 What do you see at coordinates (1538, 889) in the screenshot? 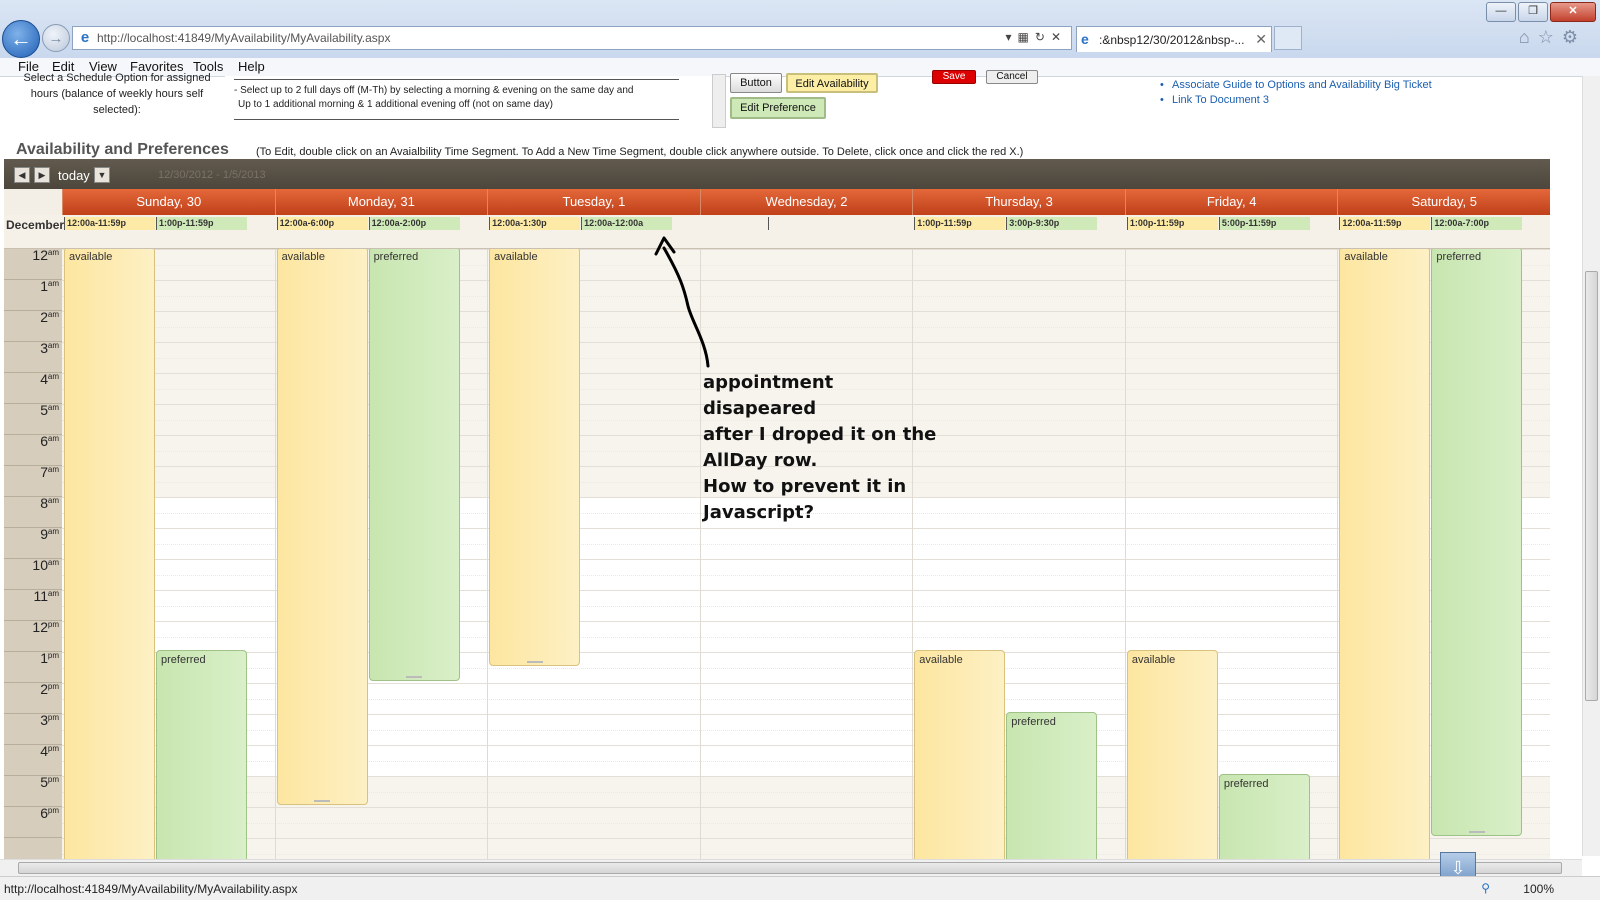
I see `zoom-level: 100%` at bounding box center [1538, 889].